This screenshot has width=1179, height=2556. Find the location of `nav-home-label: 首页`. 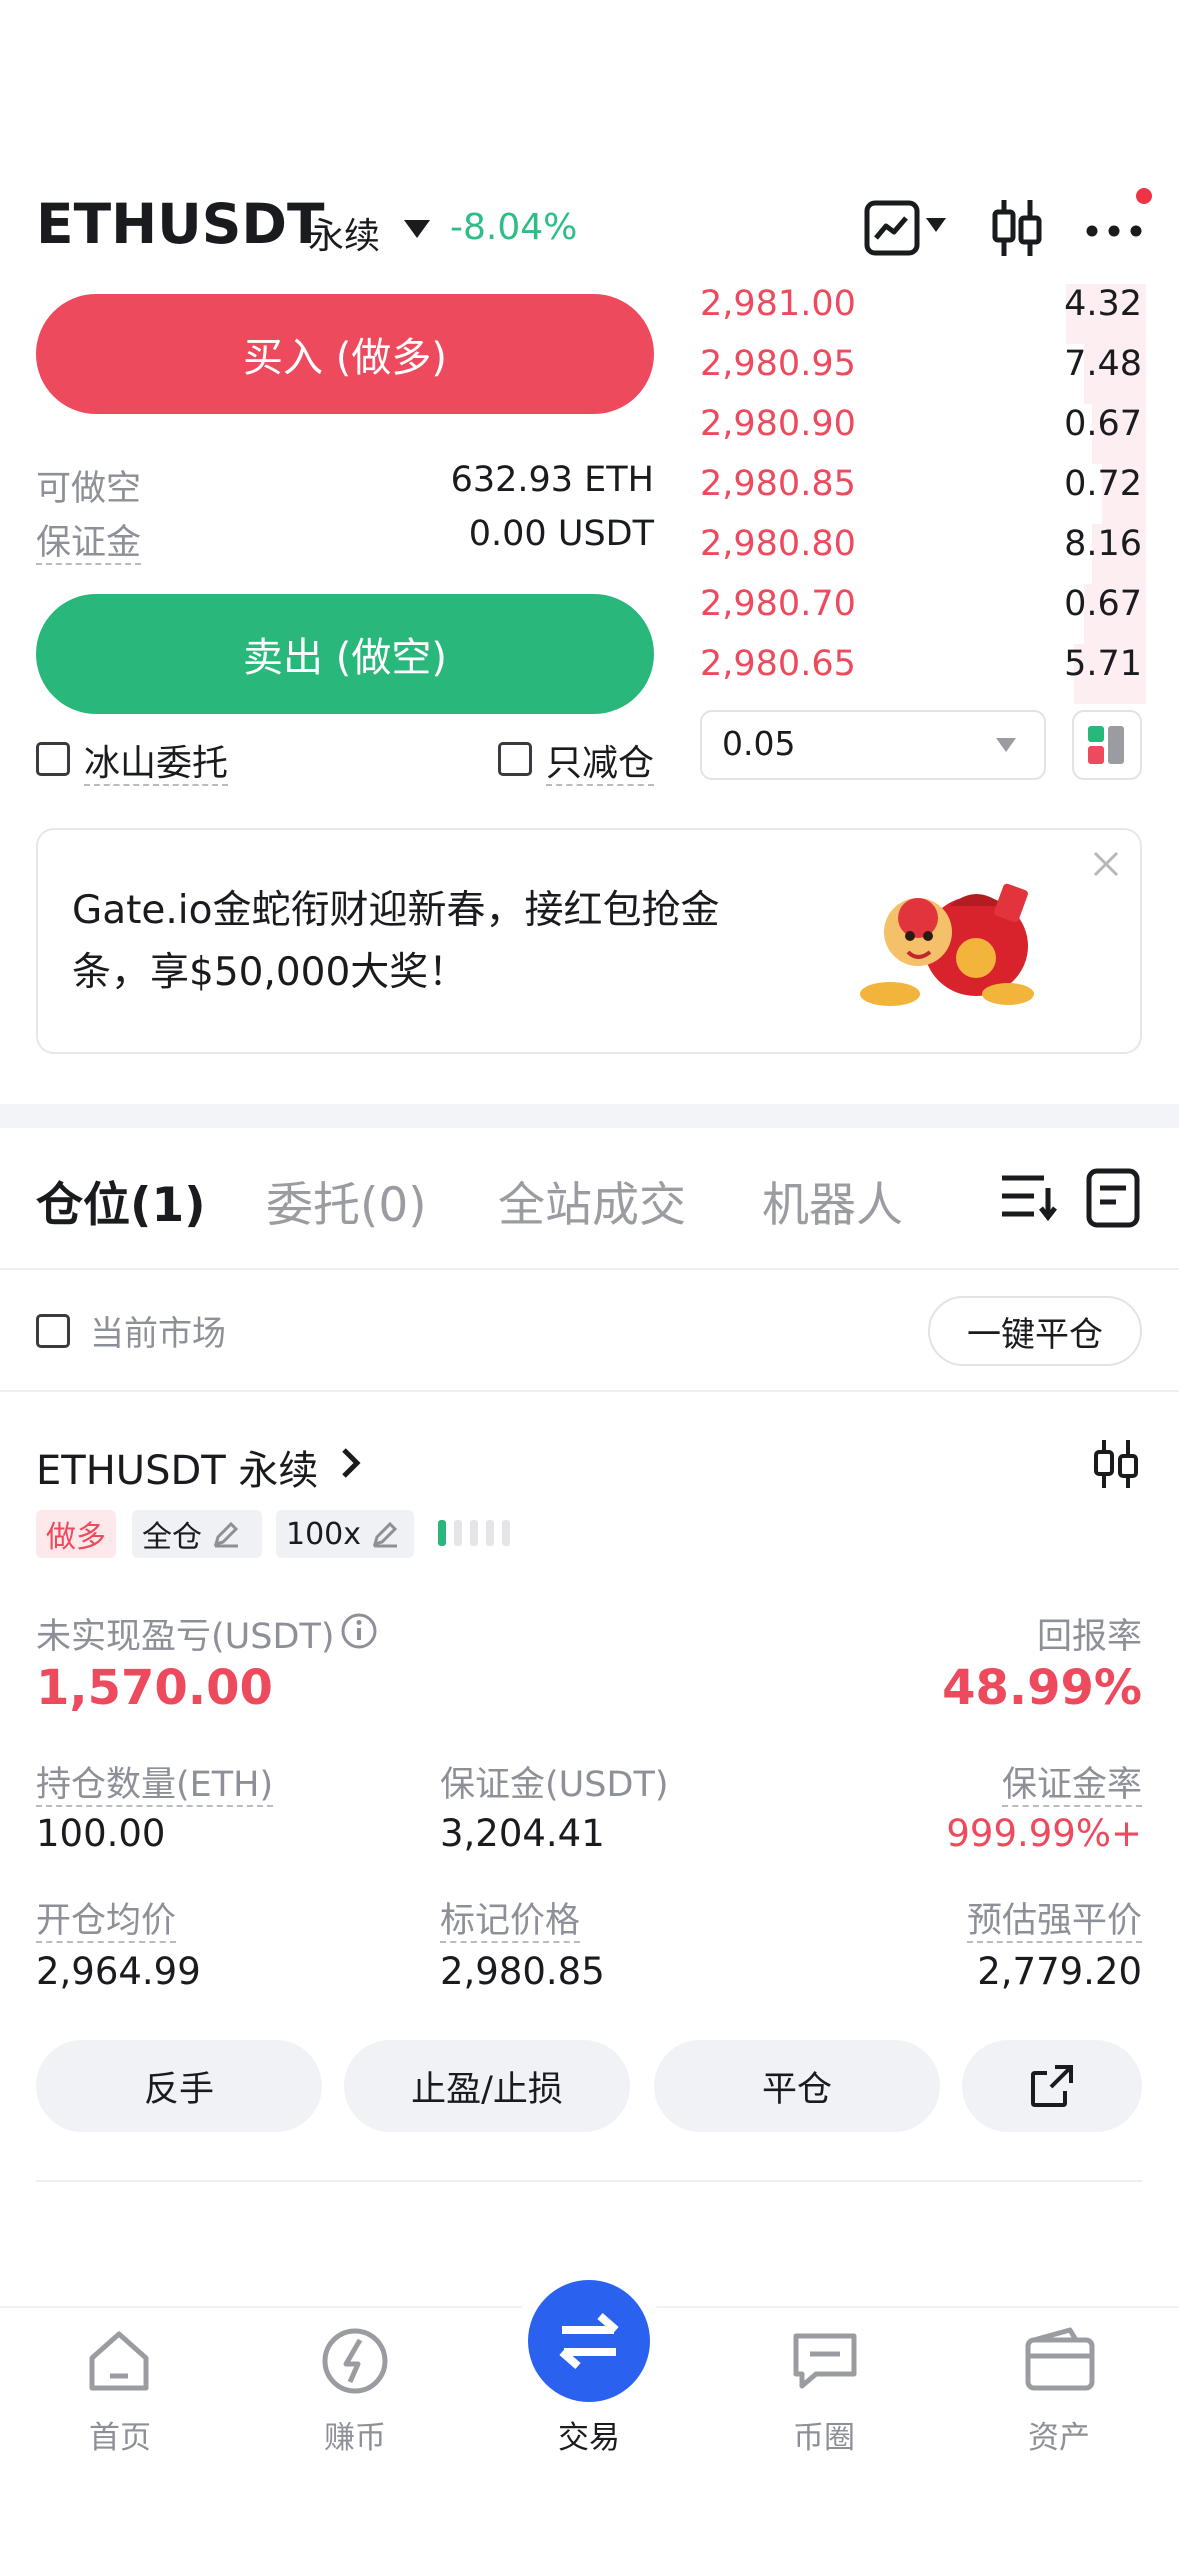

nav-home-label: 首页 is located at coordinates (120, 2434).